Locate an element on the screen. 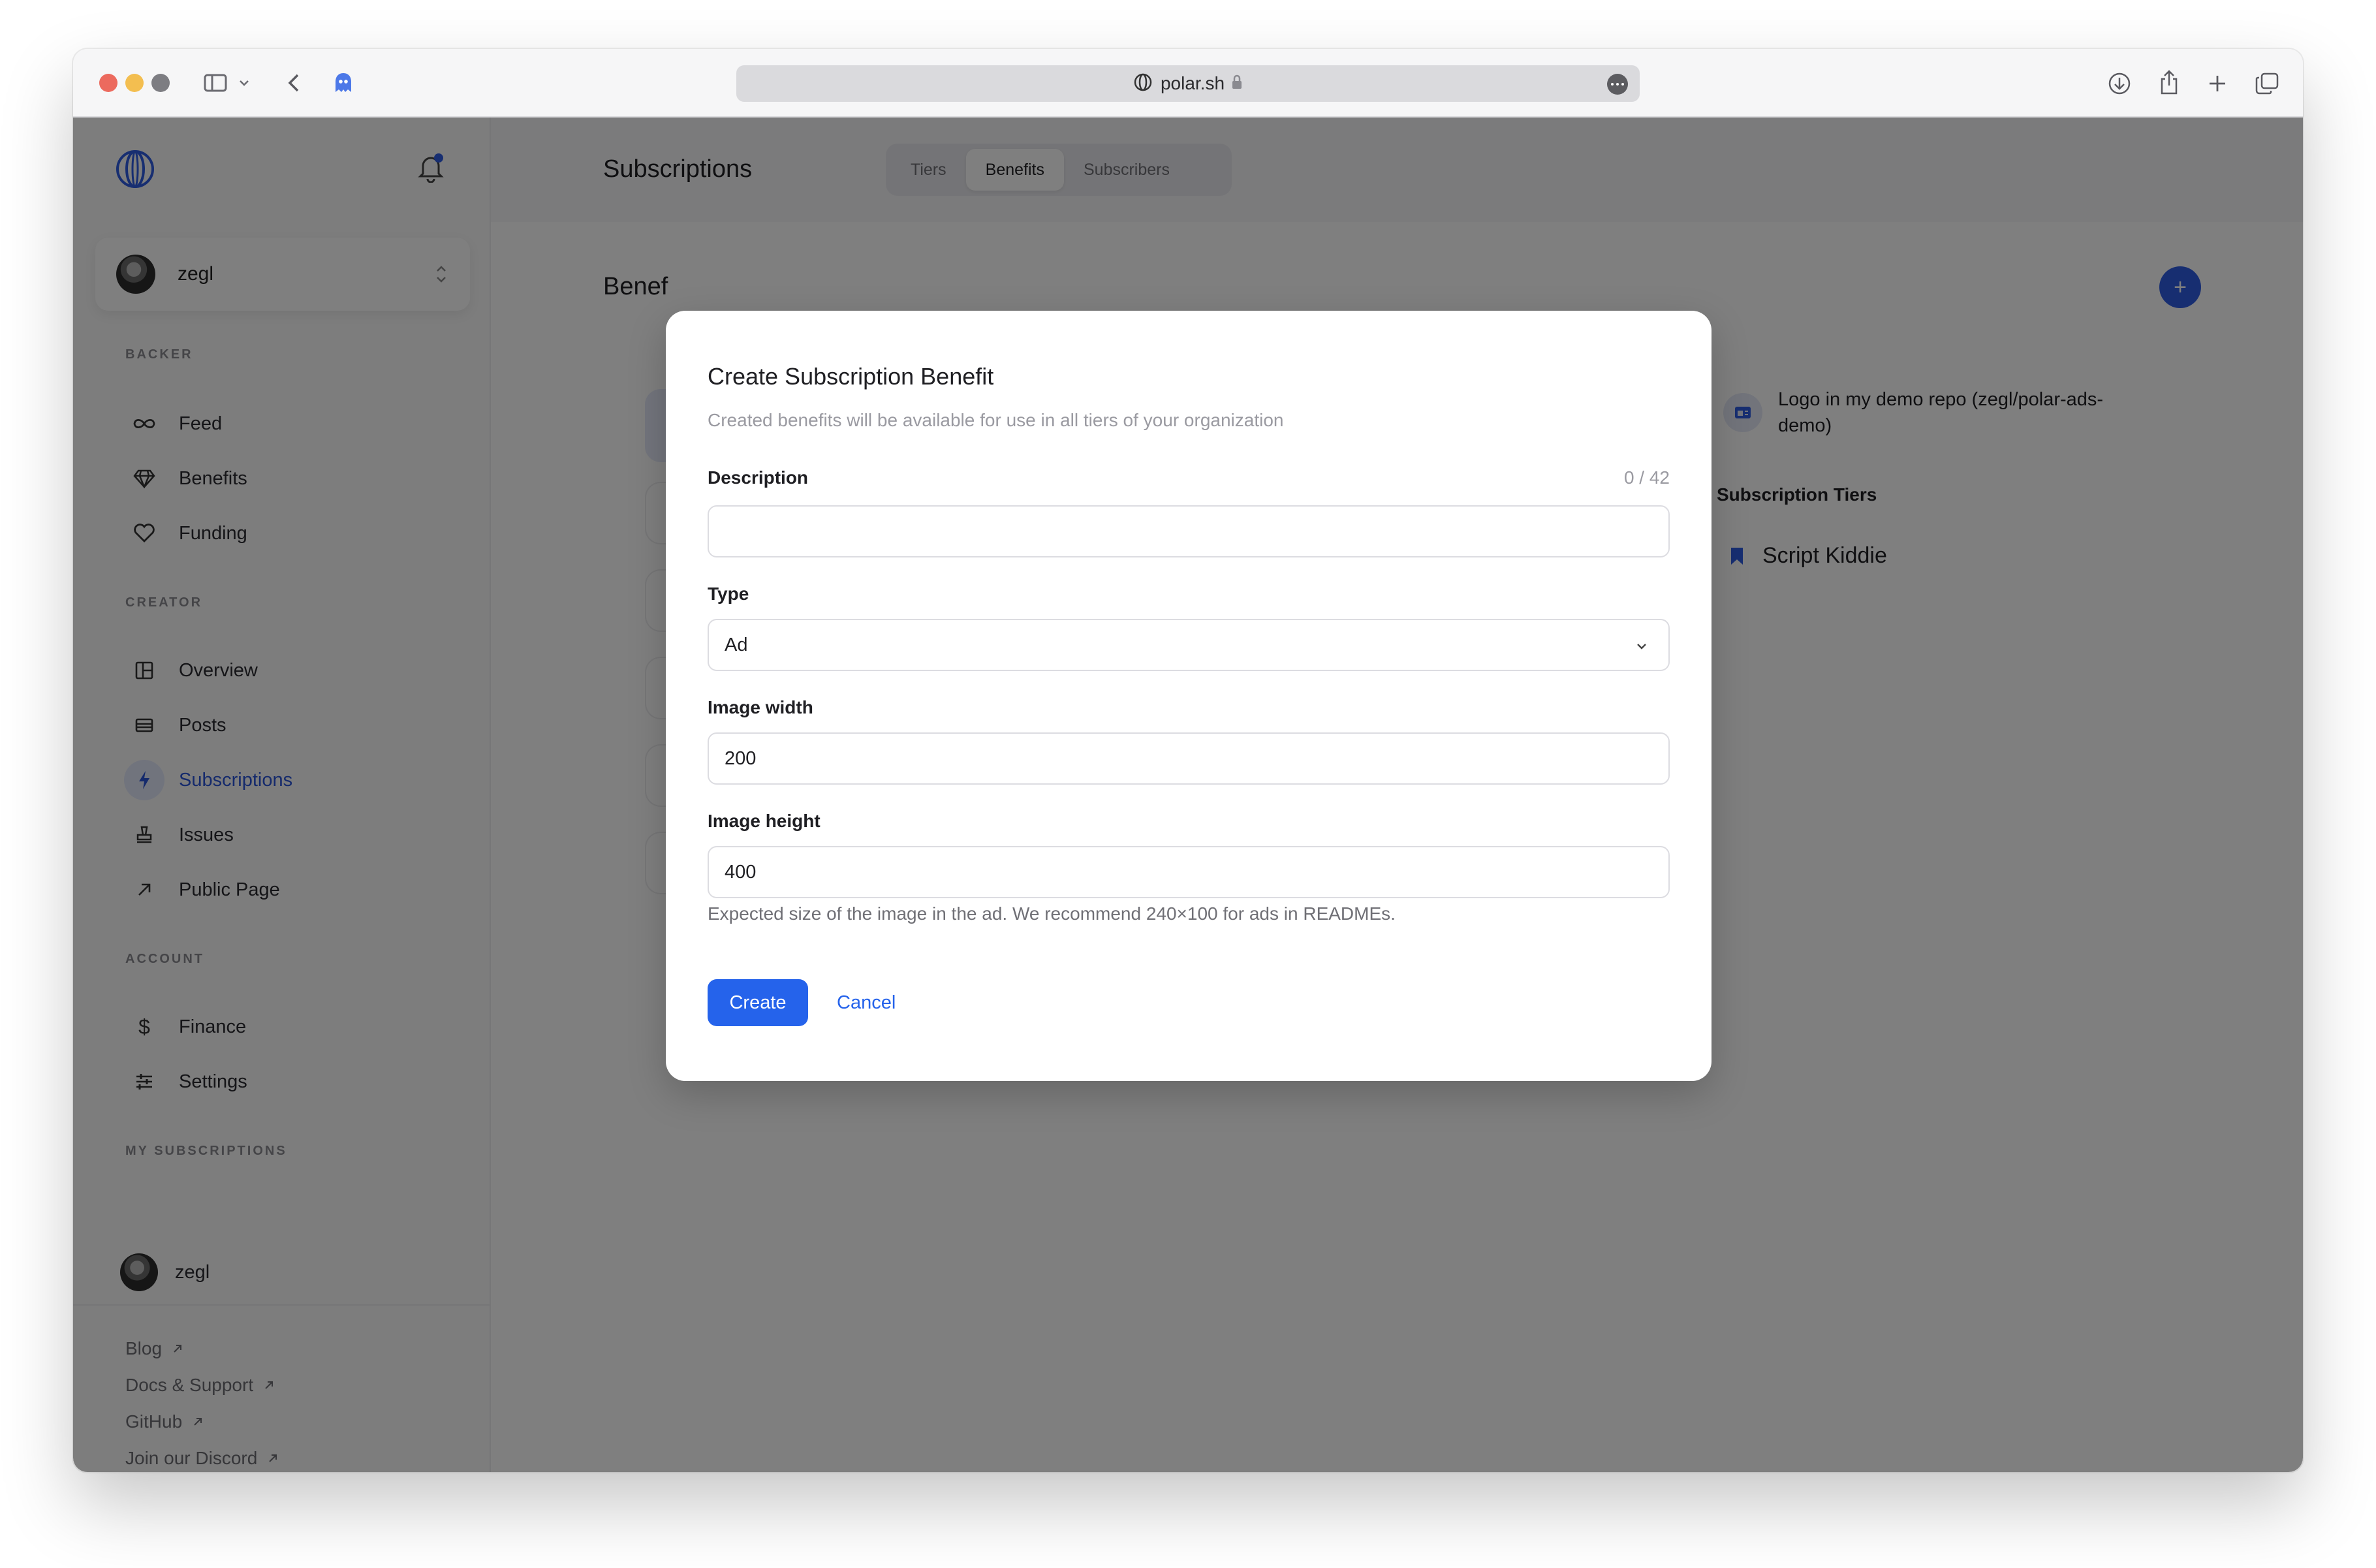 Image resolution: width=2376 pixels, height=1568 pixels. image-height-input is located at coordinates (1189, 872).